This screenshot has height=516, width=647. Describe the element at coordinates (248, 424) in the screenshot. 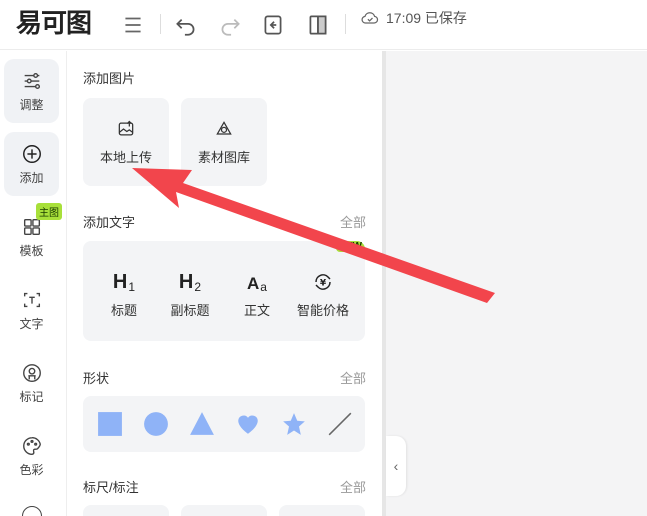

I see `heart-shape-icon` at that location.